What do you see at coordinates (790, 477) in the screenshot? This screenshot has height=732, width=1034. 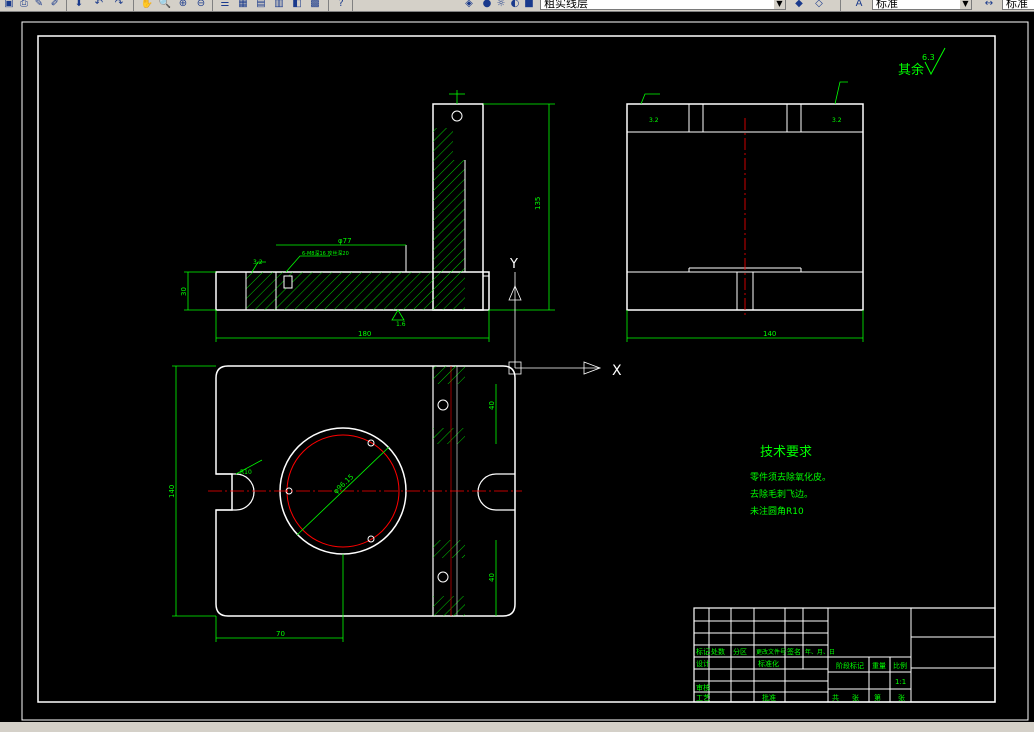 I see `tech-requirement-line: 零件须去除氧化皮。` at bounding box center [790, 477].